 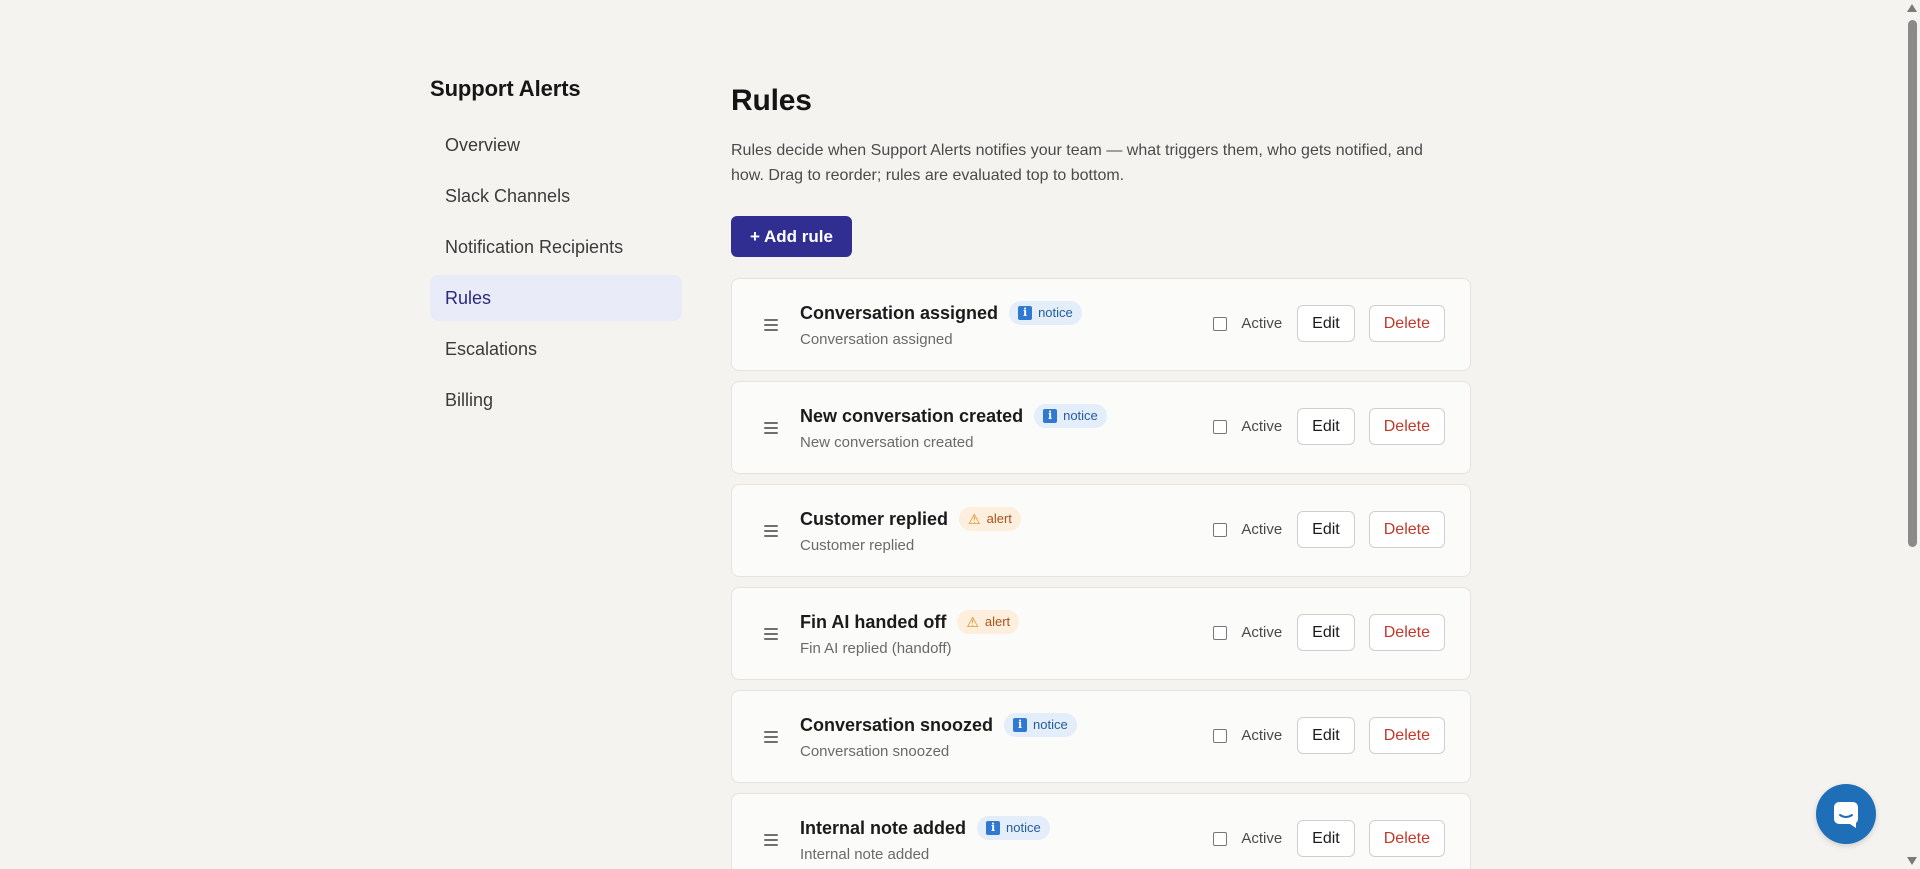 What do you see at coordinates (556, 349) in the screenshot?
I see `sidebar-item-escalations: Escalations` at bounding box center [556, 349].